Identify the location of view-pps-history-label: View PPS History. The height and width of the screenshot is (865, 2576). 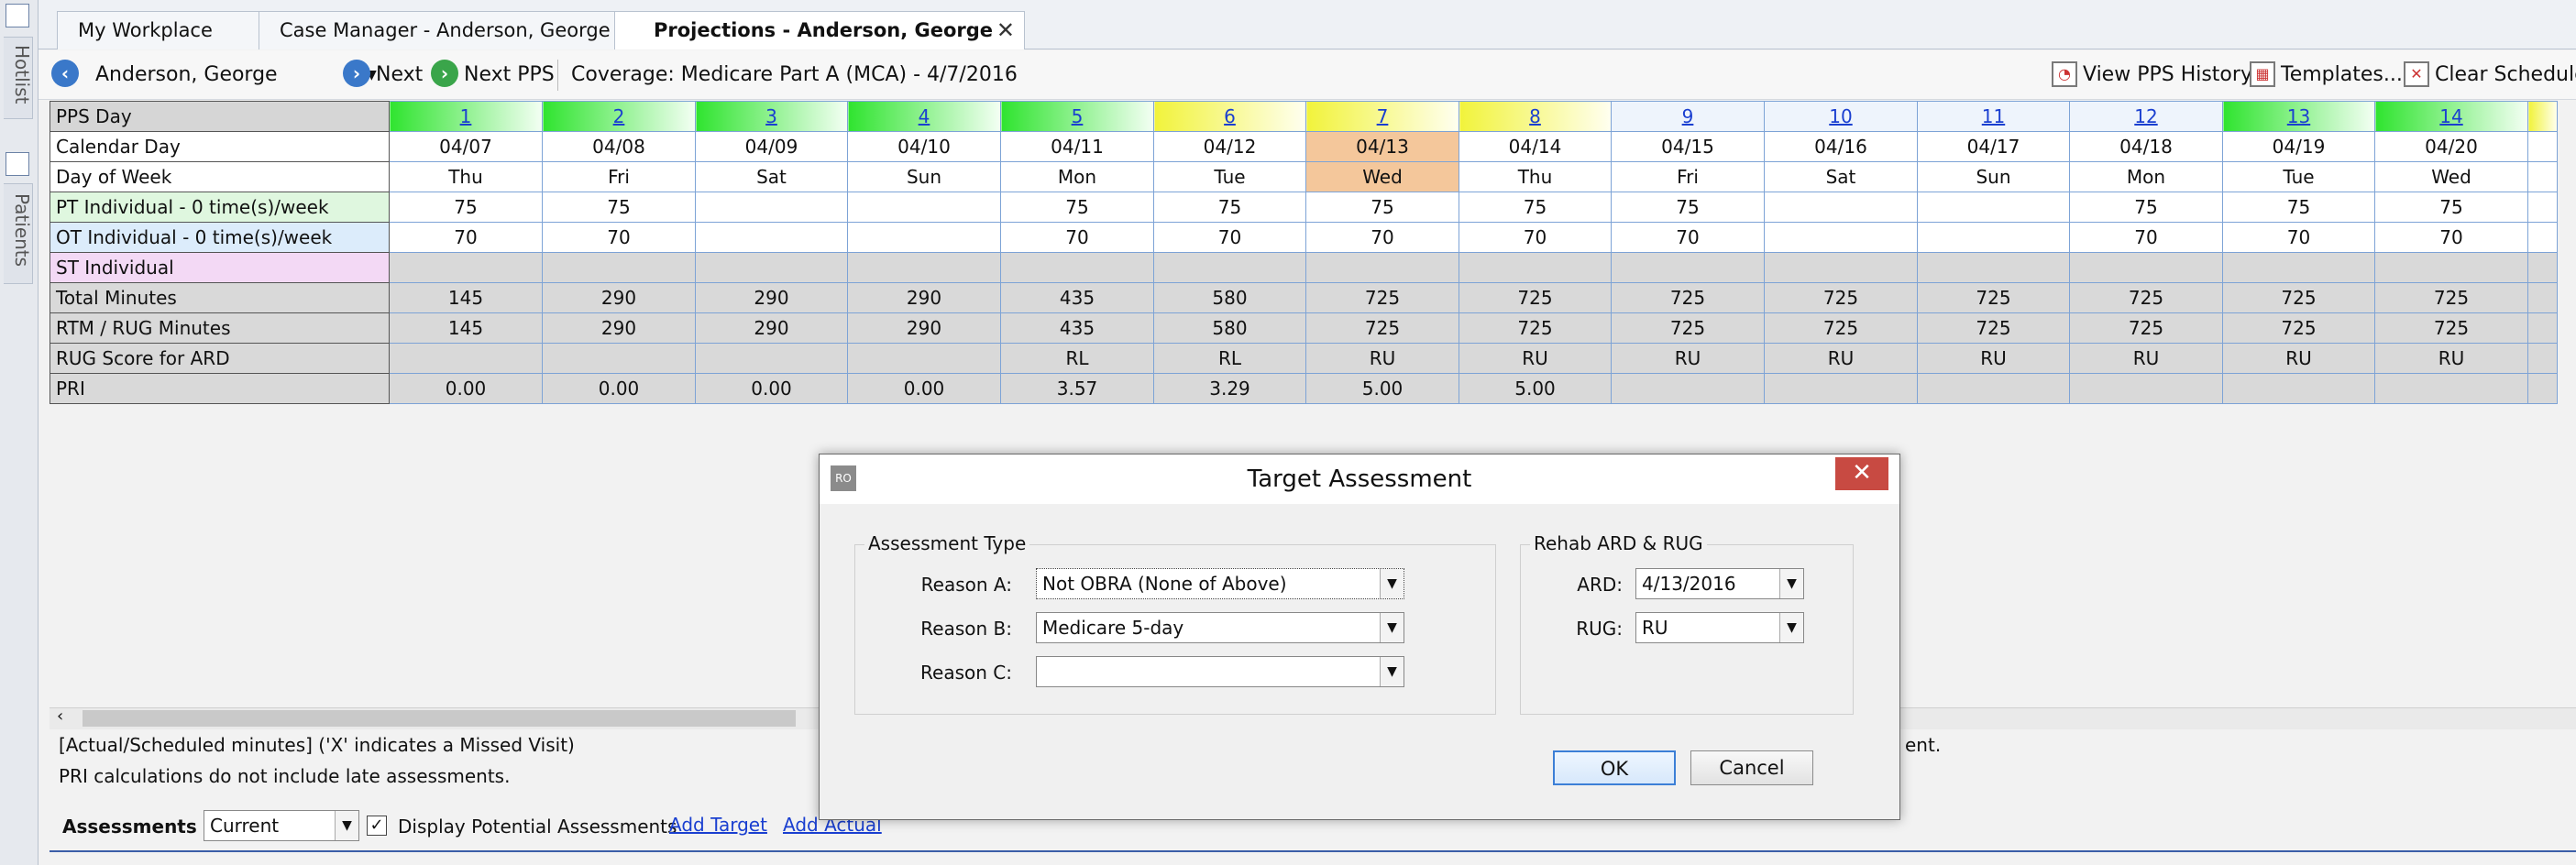
(2167, 74).